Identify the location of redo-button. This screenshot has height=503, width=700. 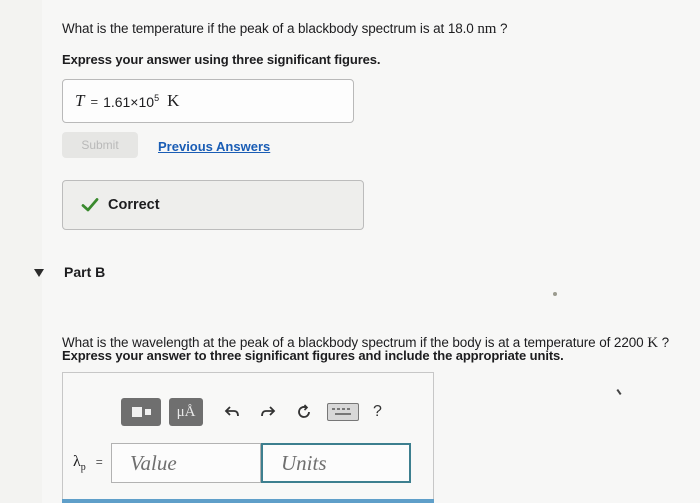
(268, 412).